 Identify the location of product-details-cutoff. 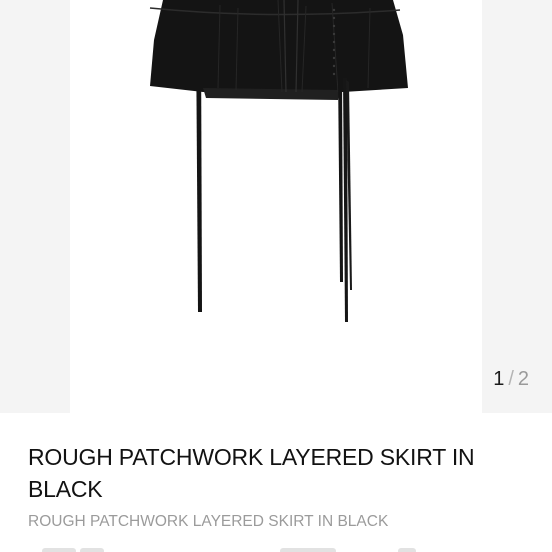
(278, 549).